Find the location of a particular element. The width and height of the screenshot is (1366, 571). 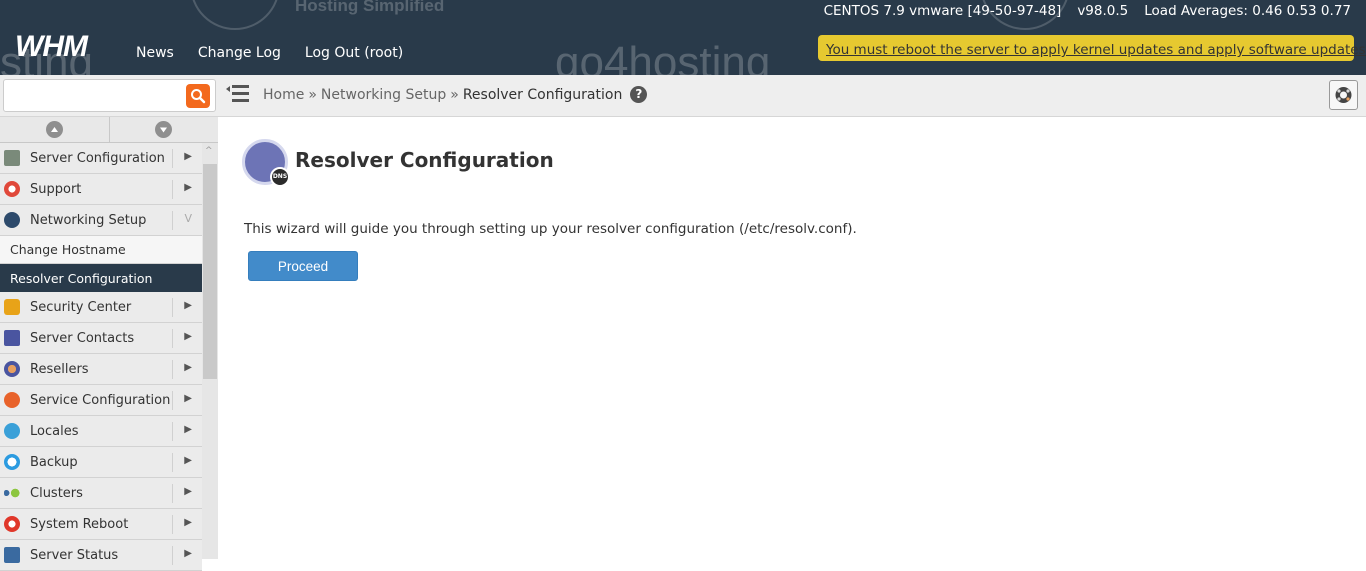

sidebar-item-resellers: Resellers ▶ is located at coordinates (101, 369).